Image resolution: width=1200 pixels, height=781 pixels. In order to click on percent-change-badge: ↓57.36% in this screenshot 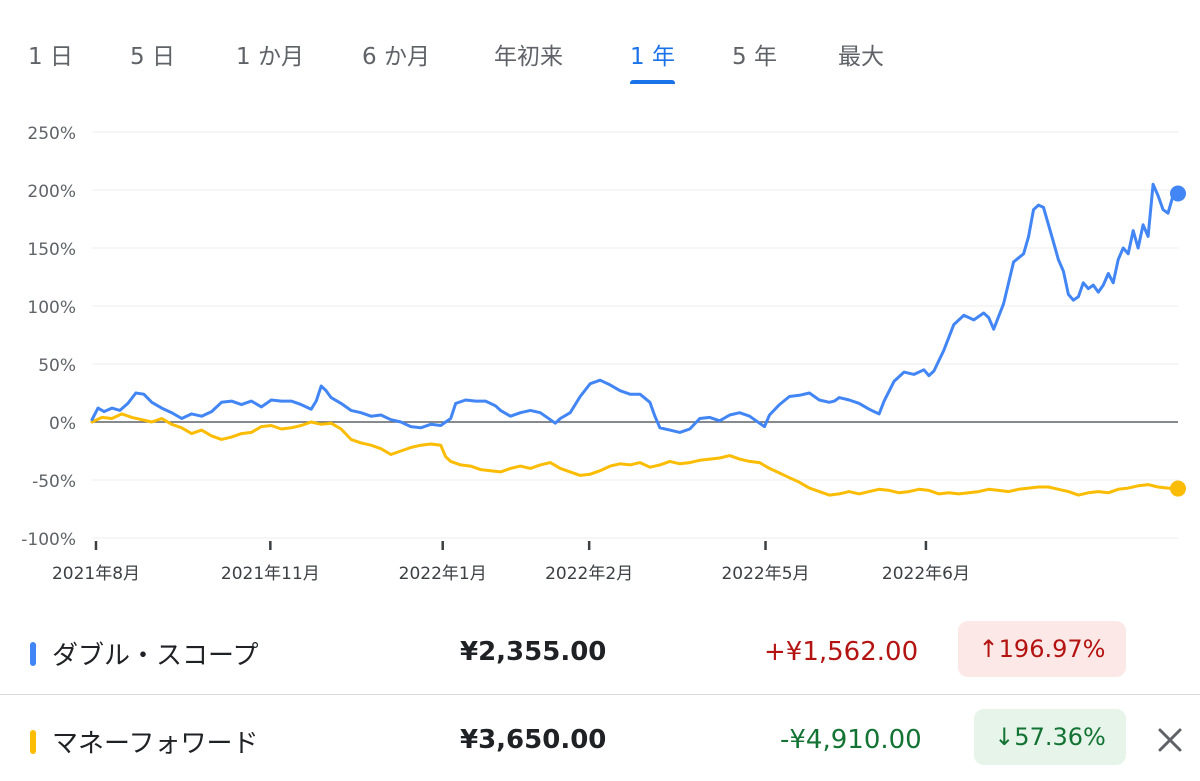, I will do `click(1050, 737)`.